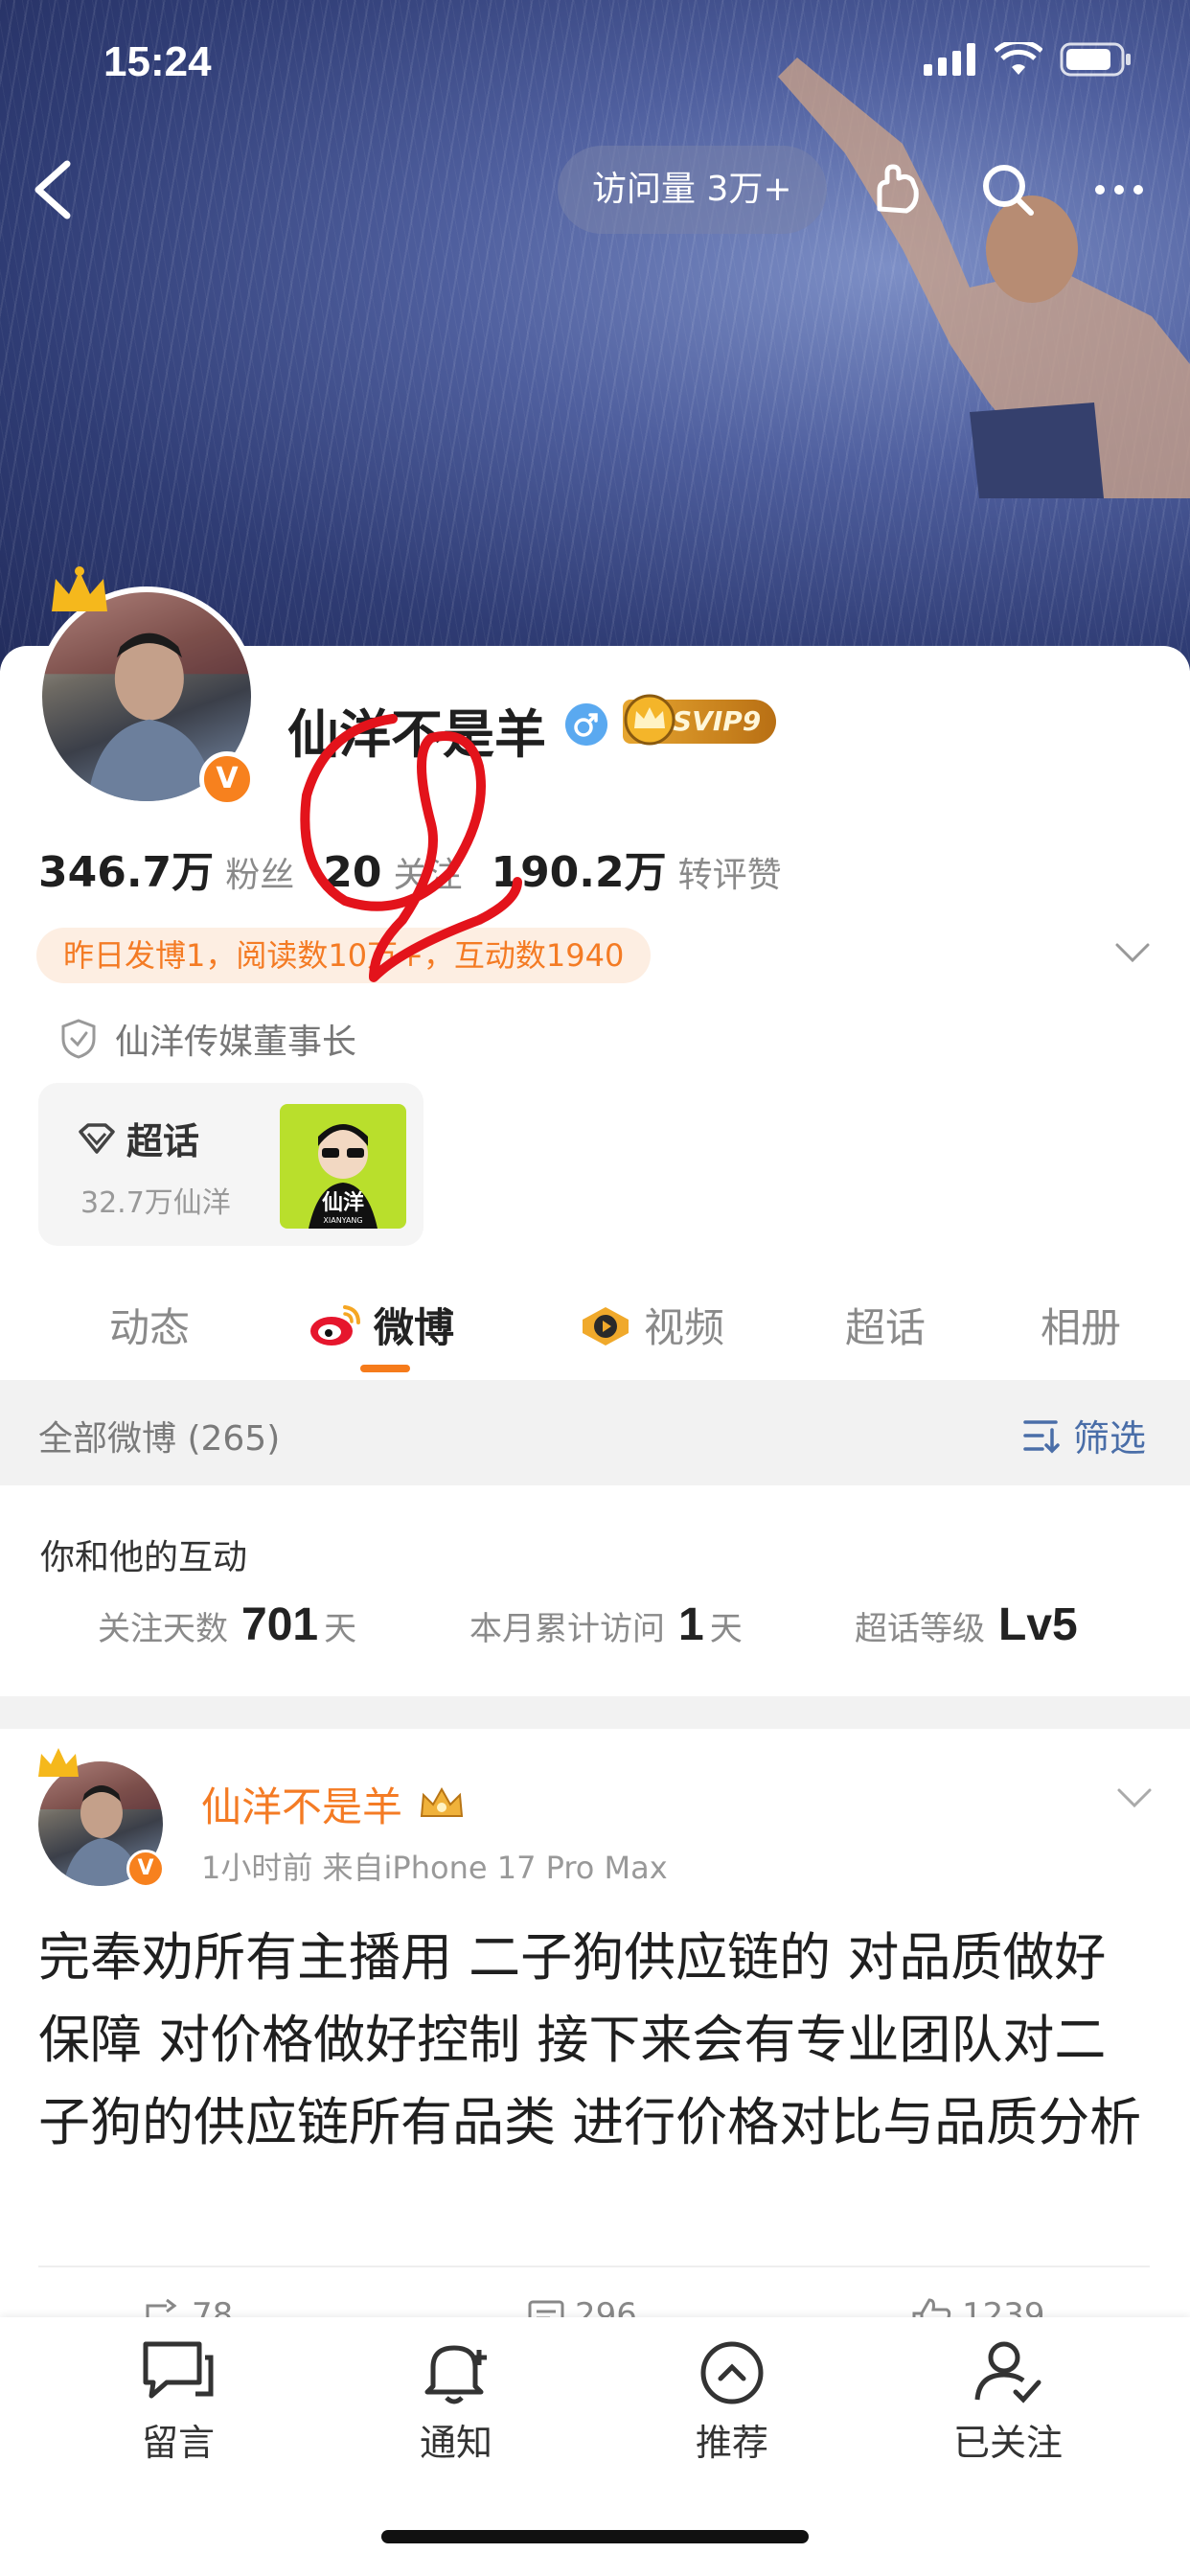  I want to click on tab-weibo: 微博, so click(382, 1325).